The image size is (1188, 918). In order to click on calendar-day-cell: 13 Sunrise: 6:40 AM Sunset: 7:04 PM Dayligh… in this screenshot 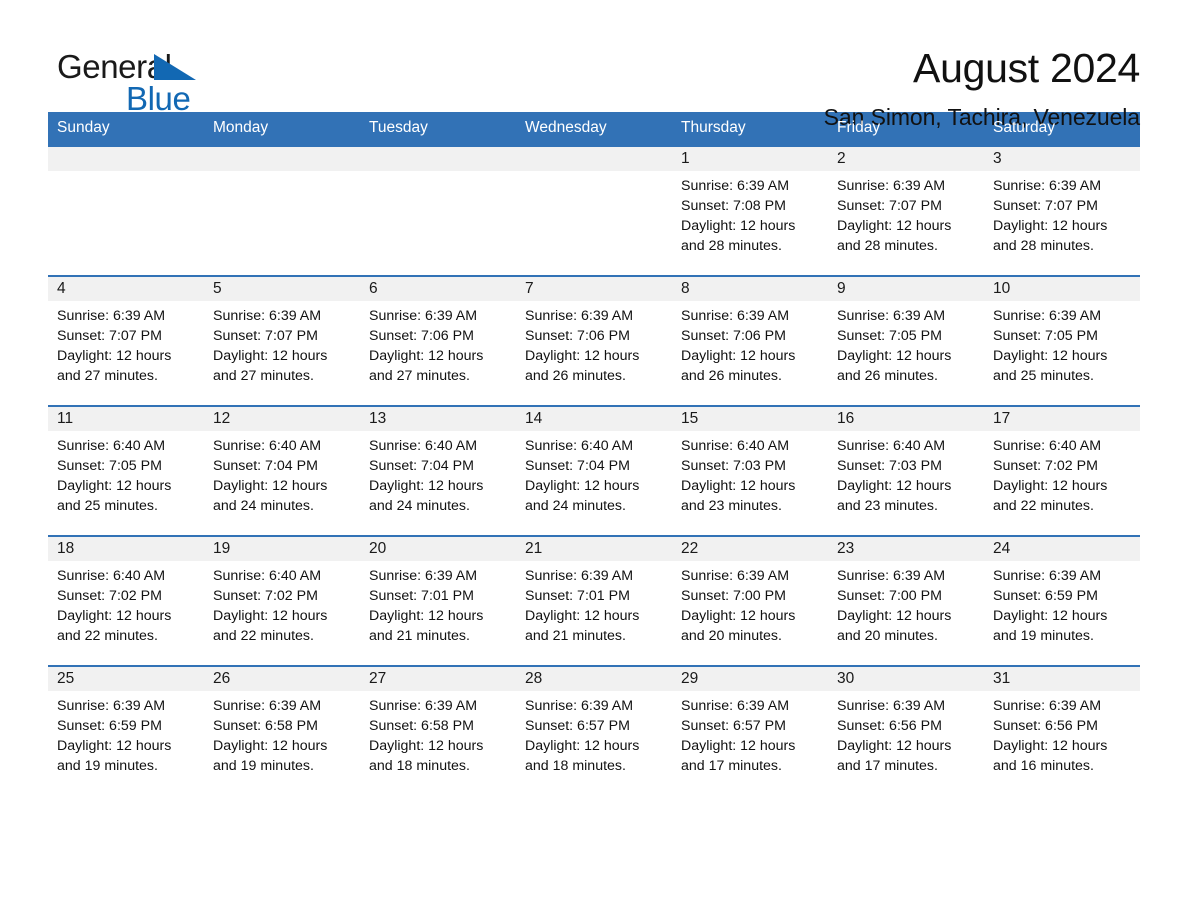, I will do `click(438, 470)`.